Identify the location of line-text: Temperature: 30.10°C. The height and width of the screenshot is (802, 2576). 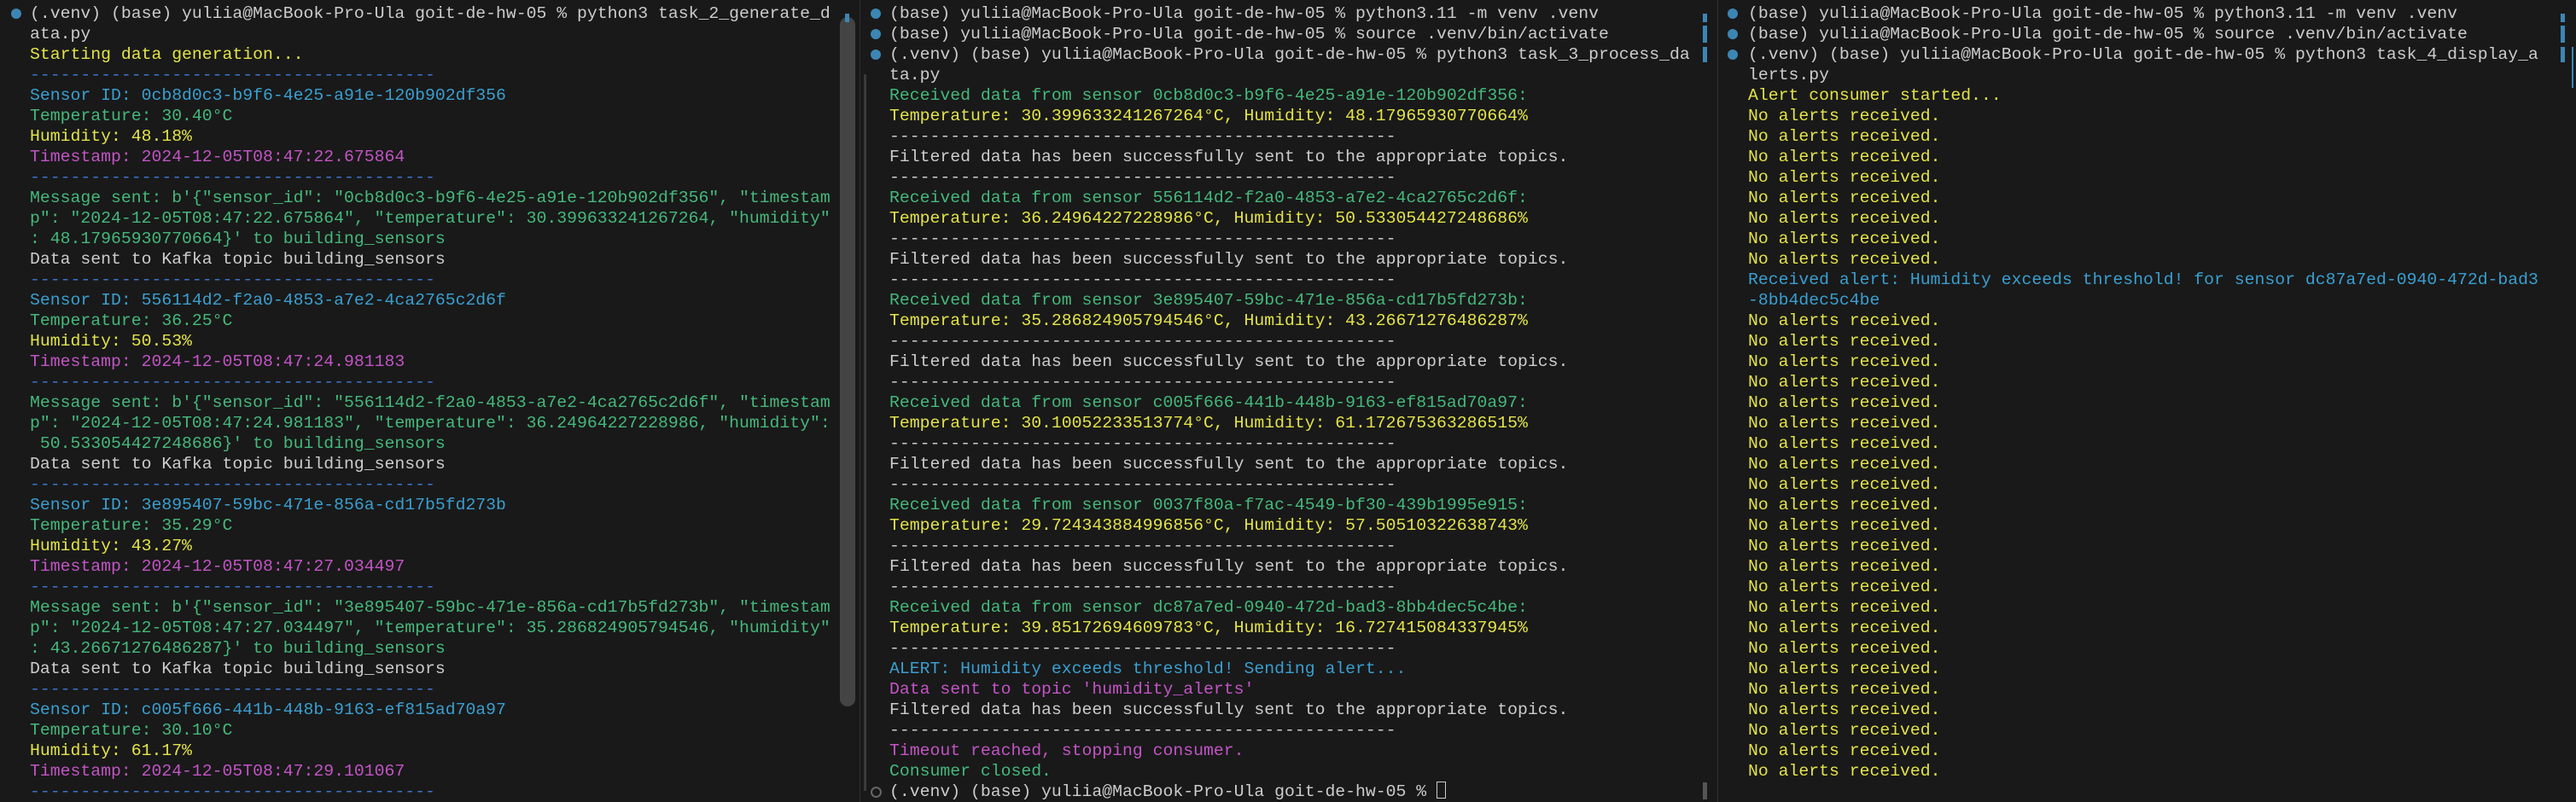
(131, 730).